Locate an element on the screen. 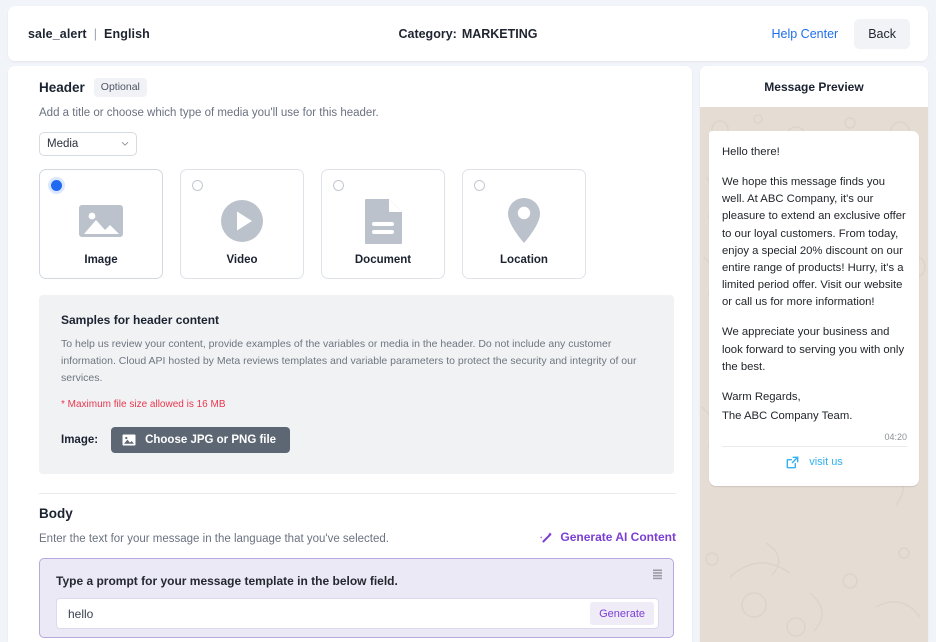 This screenshot has height=642, width=936. resize-grip-icon is located at coordinates (657, 575).